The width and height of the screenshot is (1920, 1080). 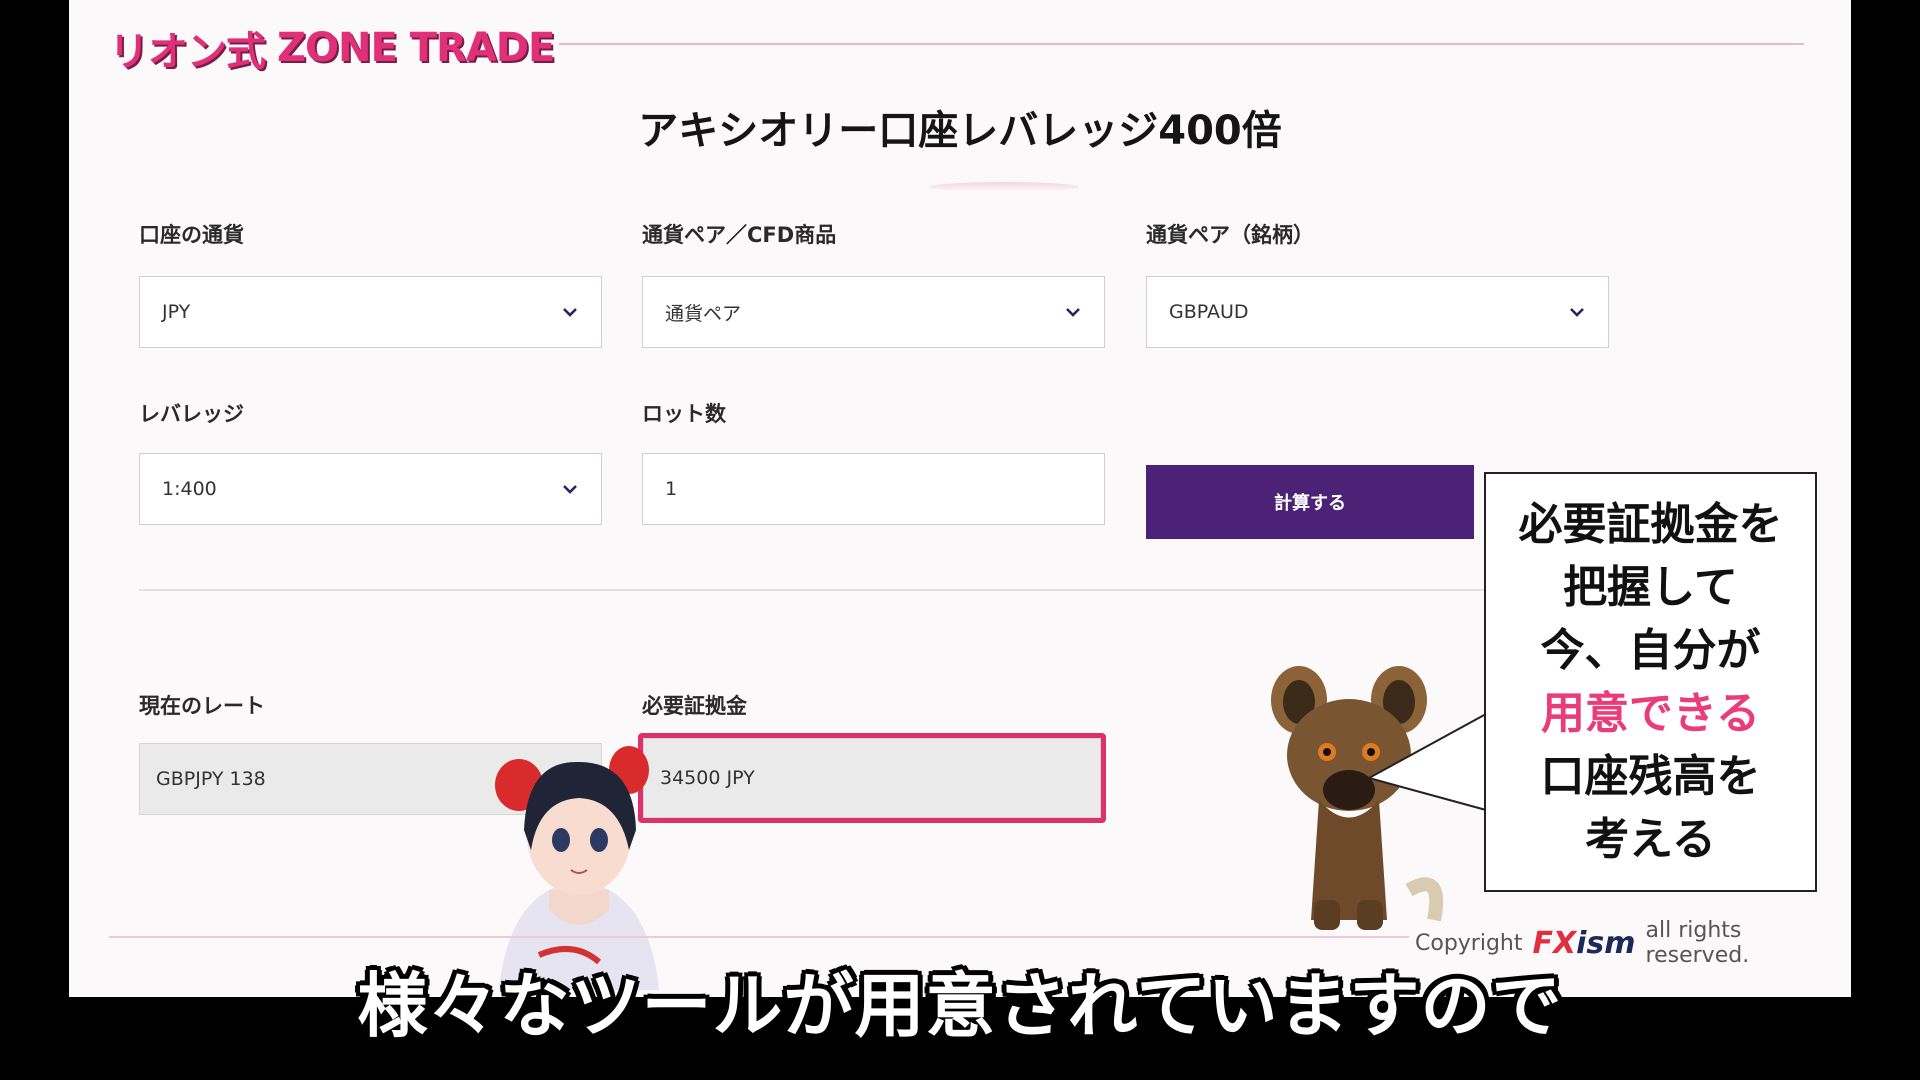 I want to click on bubble-line-2: 把握して, so click(x=1650, y=587).